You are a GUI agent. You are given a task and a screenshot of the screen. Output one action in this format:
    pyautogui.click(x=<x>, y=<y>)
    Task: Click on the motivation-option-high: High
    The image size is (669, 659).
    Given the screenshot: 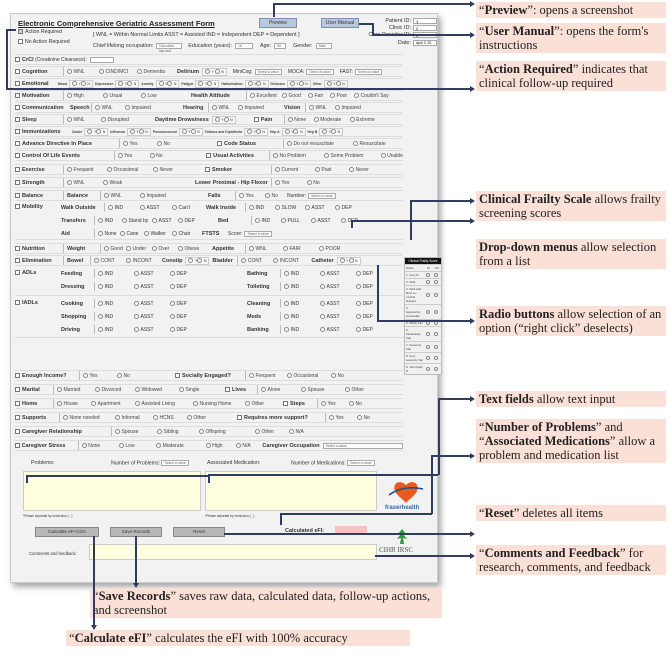 What is the action you would take?
    pyautogui.click(x=85, y=96)
    